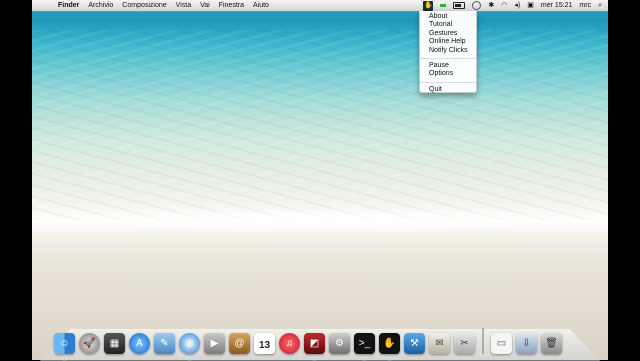 Image resolution: width=640 pixels, height=361 pixels. Describe the element at coordinates (585, 5) in the screenshot. I see `menubar-user: mrc` at that location.